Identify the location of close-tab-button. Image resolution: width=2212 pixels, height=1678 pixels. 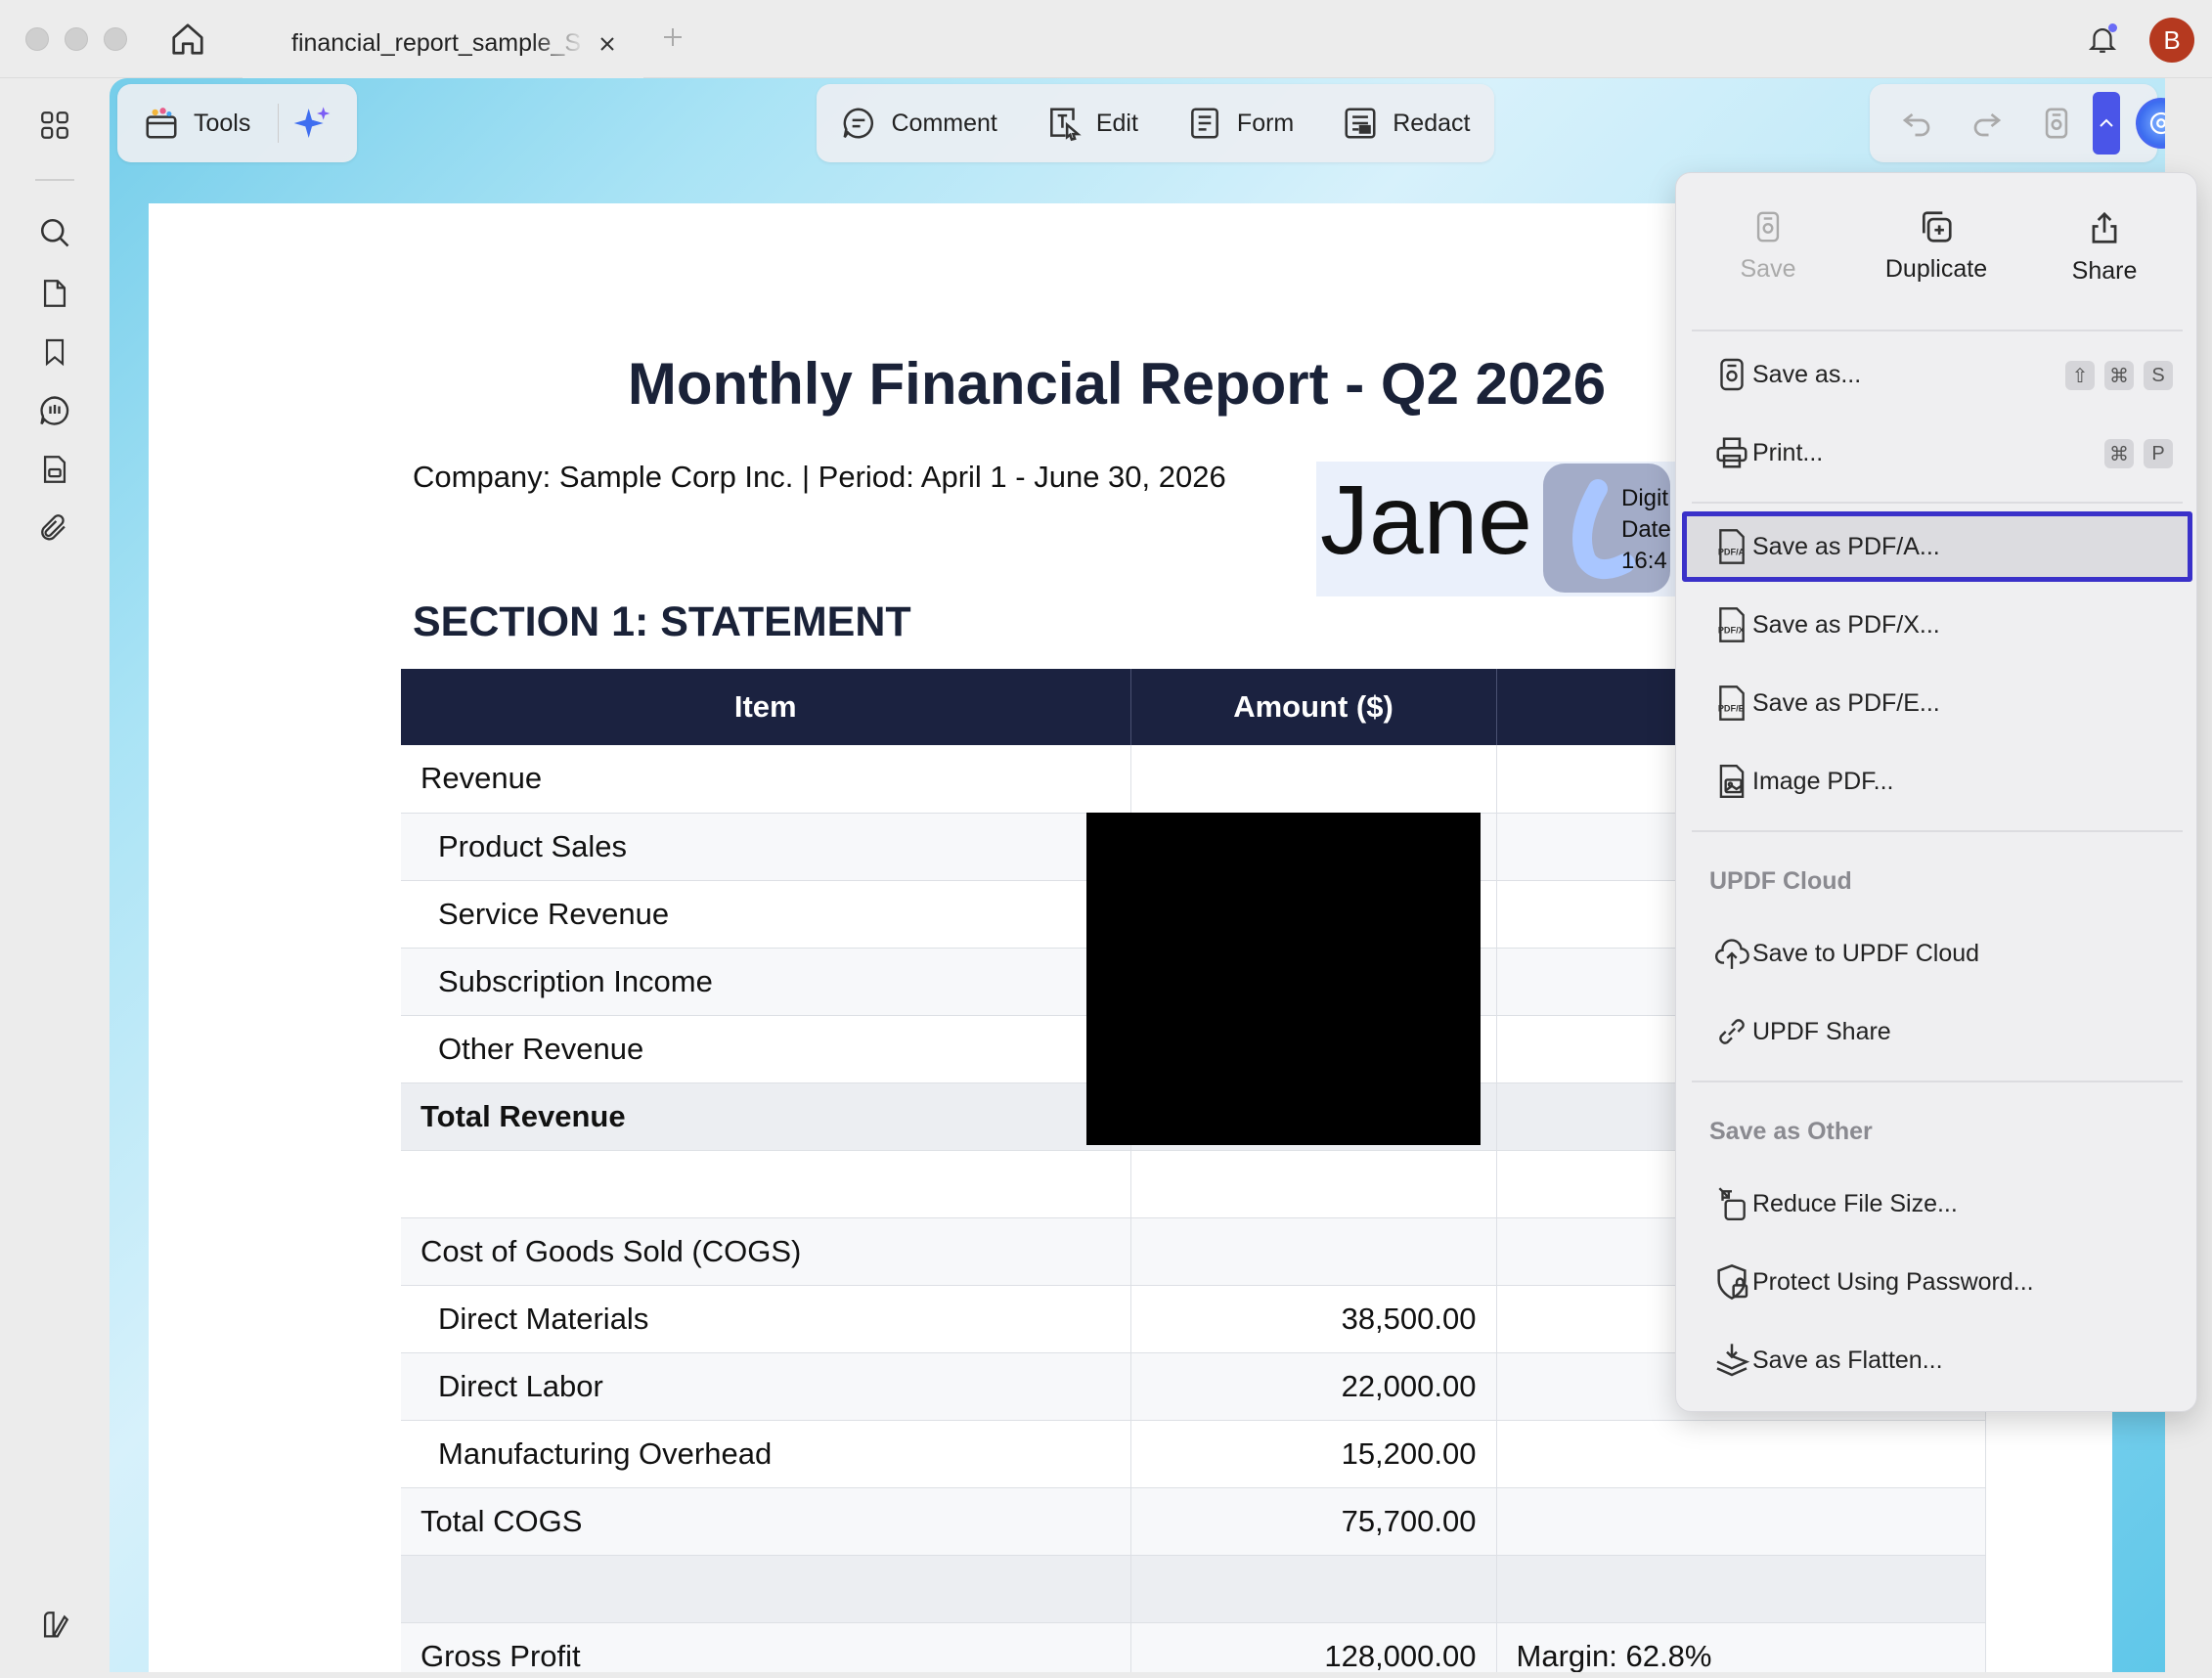
(608, 44).